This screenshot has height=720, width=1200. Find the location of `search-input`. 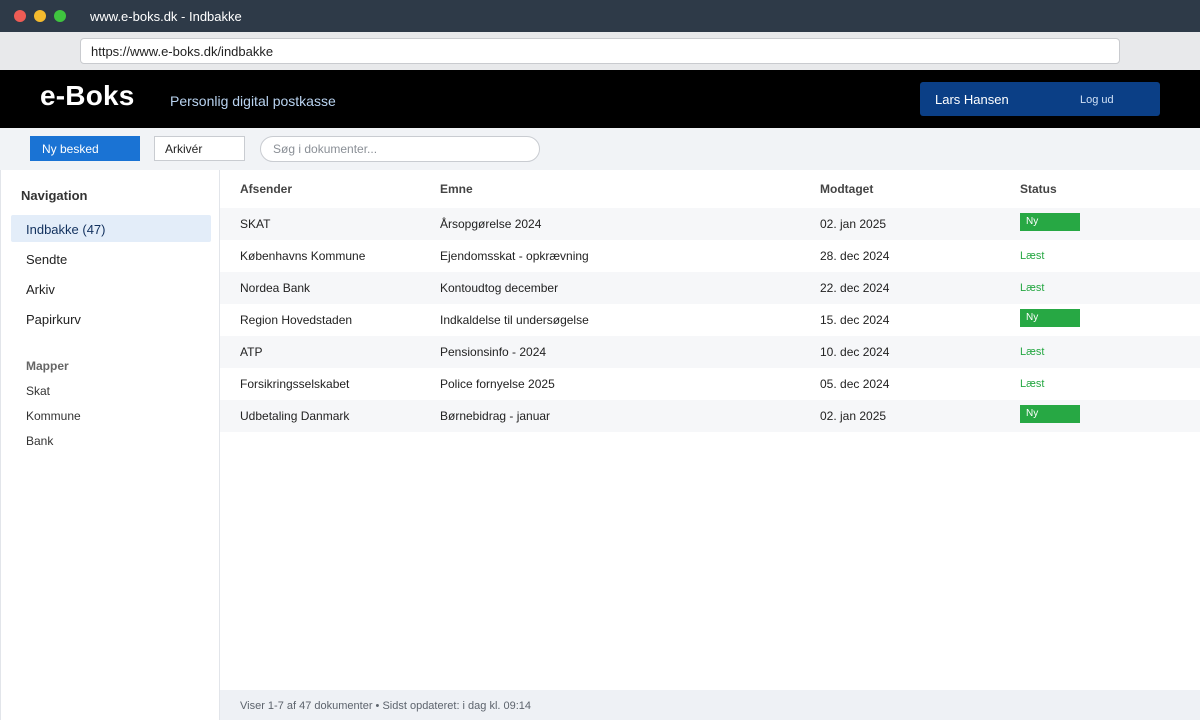

search-input is located at coordinates (400, 149).